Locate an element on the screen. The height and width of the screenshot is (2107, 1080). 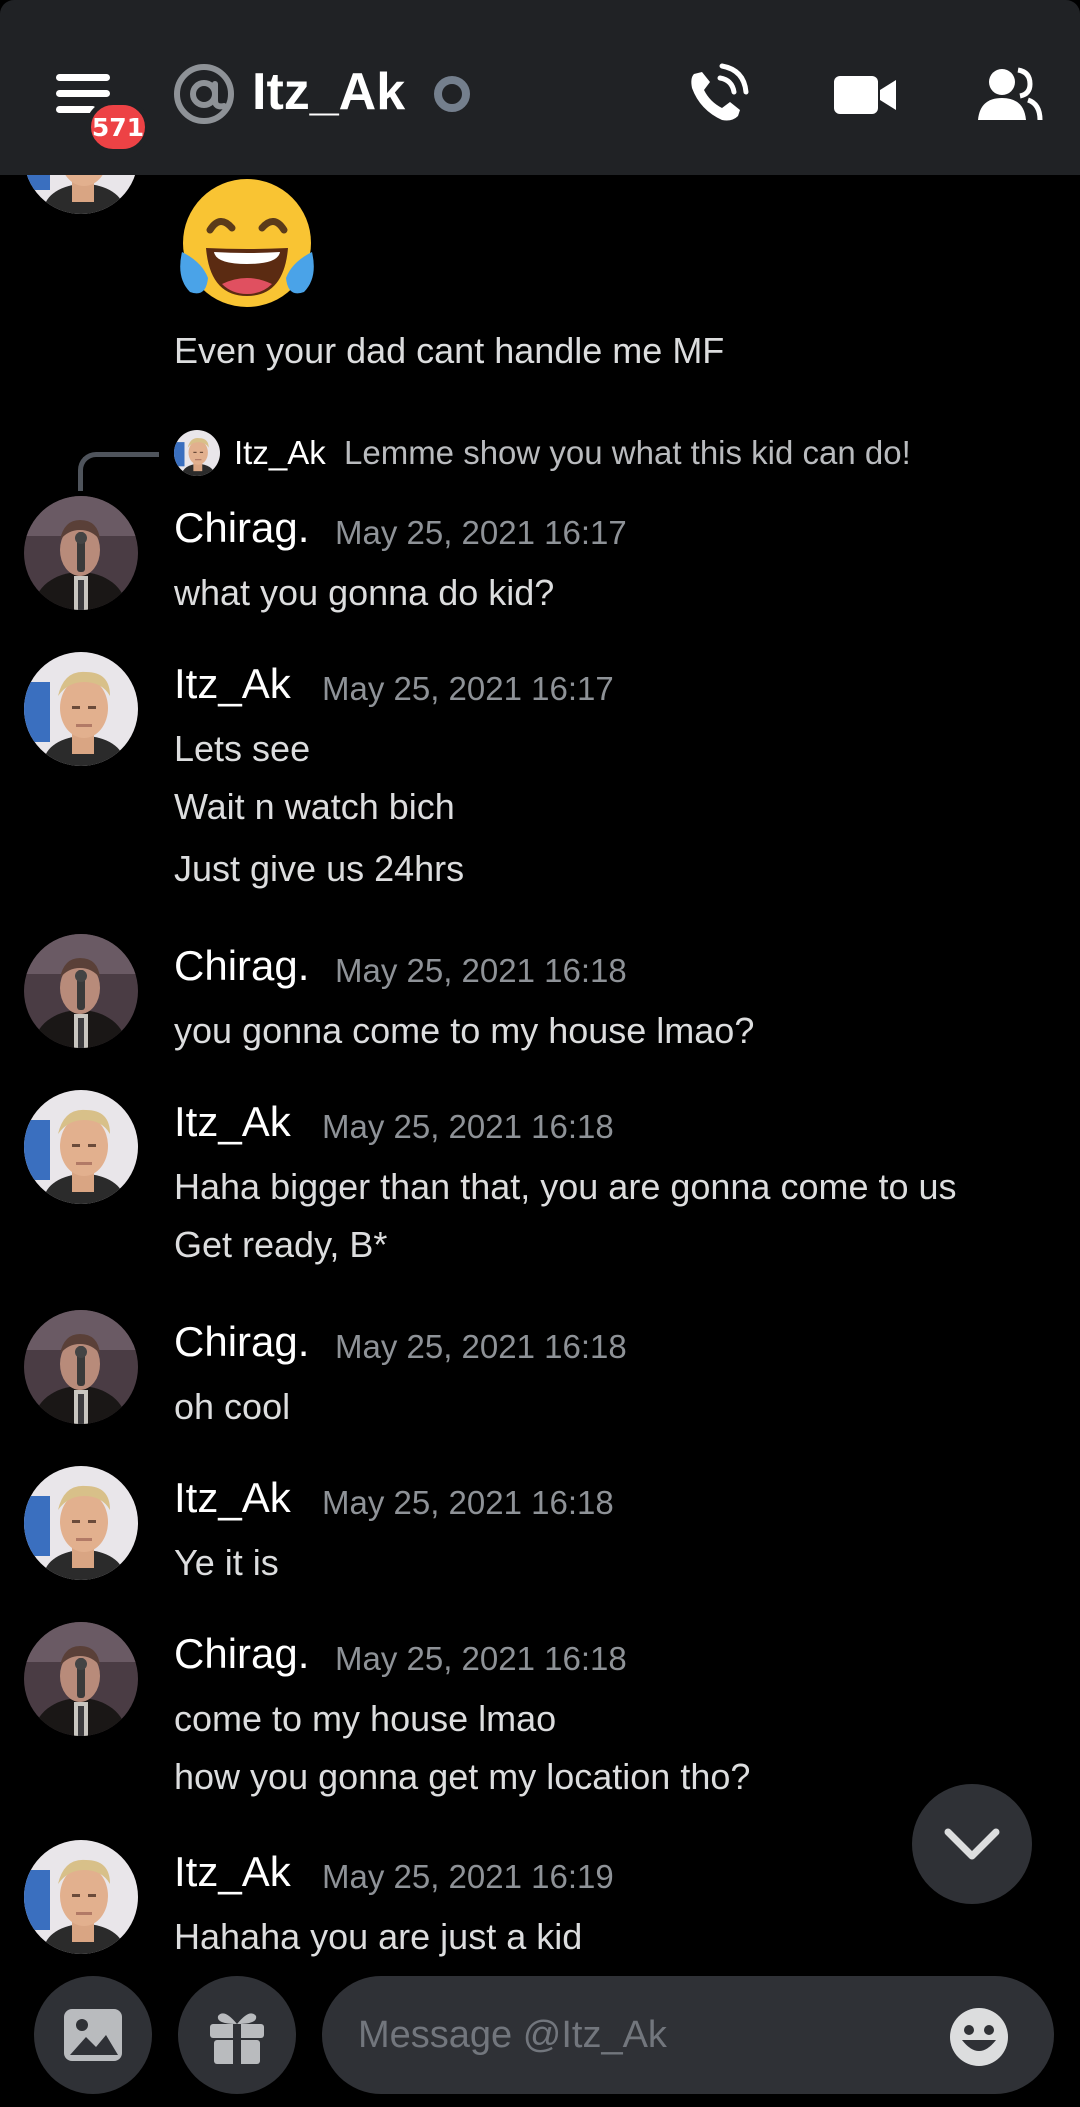
gift-button is located at coordinates (237, 2035).